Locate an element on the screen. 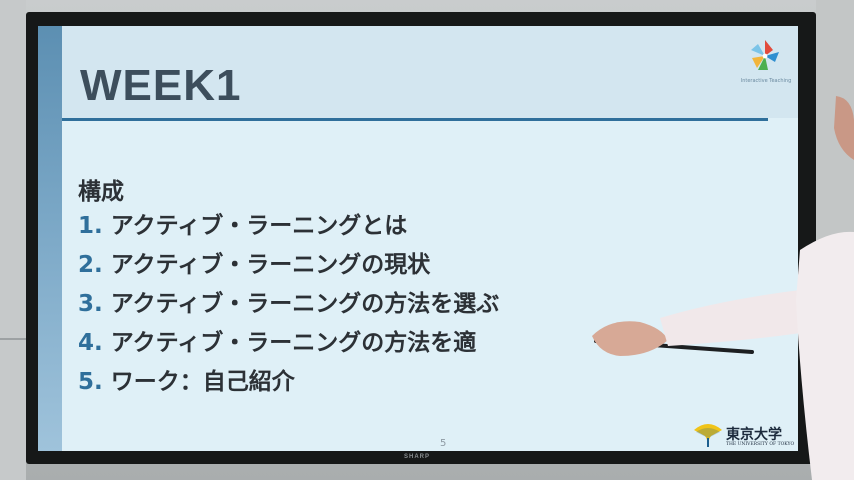 Image resolution: width=854 pixels, height=480 pixels. agenda-item-number: 1. is located at coordinates (90, 226).